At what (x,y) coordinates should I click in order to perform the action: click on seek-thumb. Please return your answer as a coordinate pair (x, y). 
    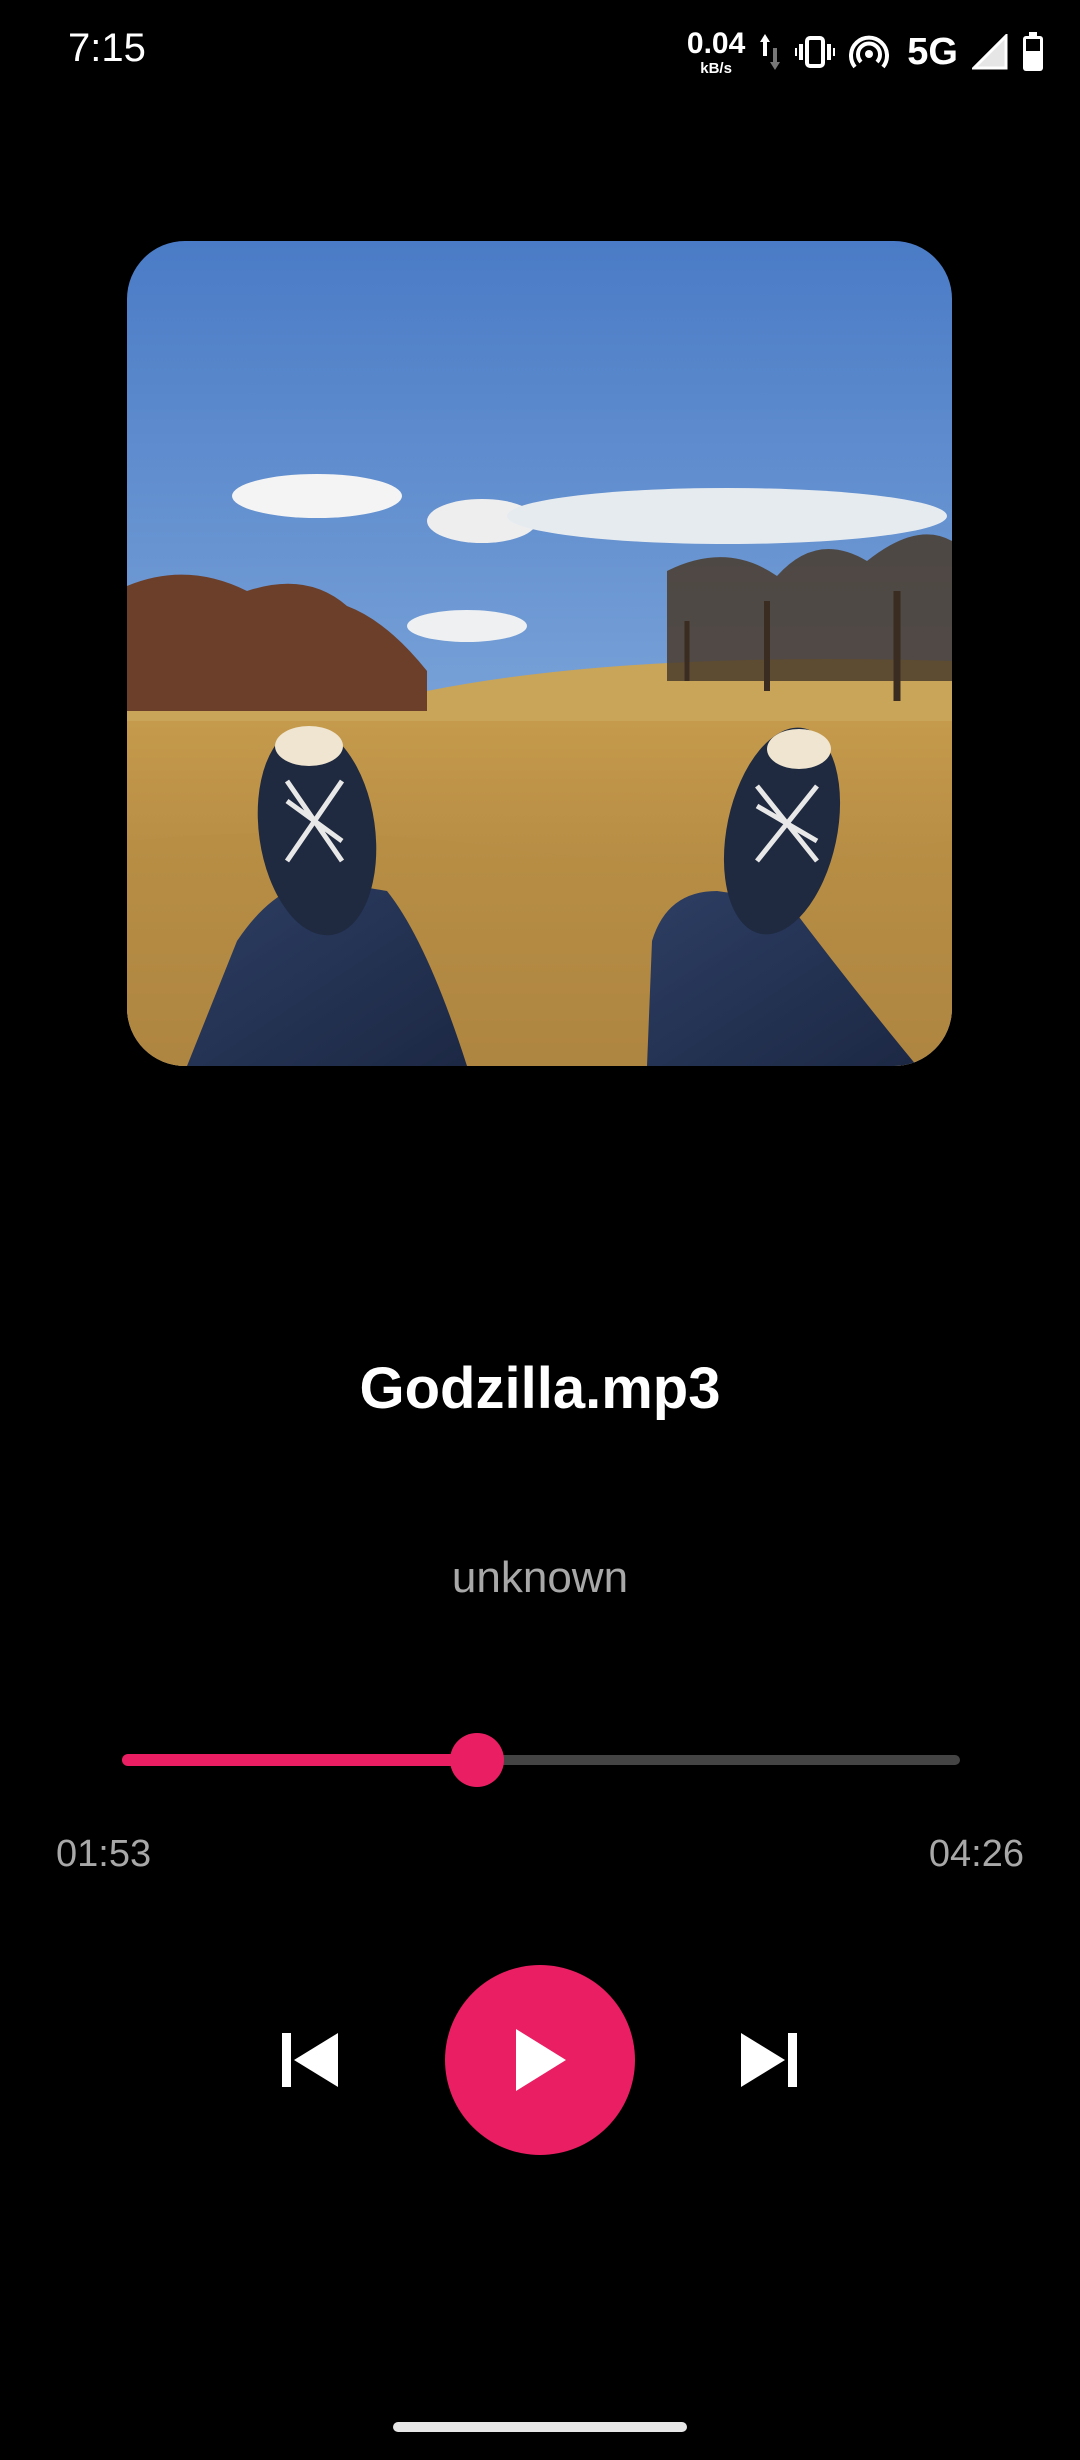
    Looking at the image, I should click on (477, 1760).